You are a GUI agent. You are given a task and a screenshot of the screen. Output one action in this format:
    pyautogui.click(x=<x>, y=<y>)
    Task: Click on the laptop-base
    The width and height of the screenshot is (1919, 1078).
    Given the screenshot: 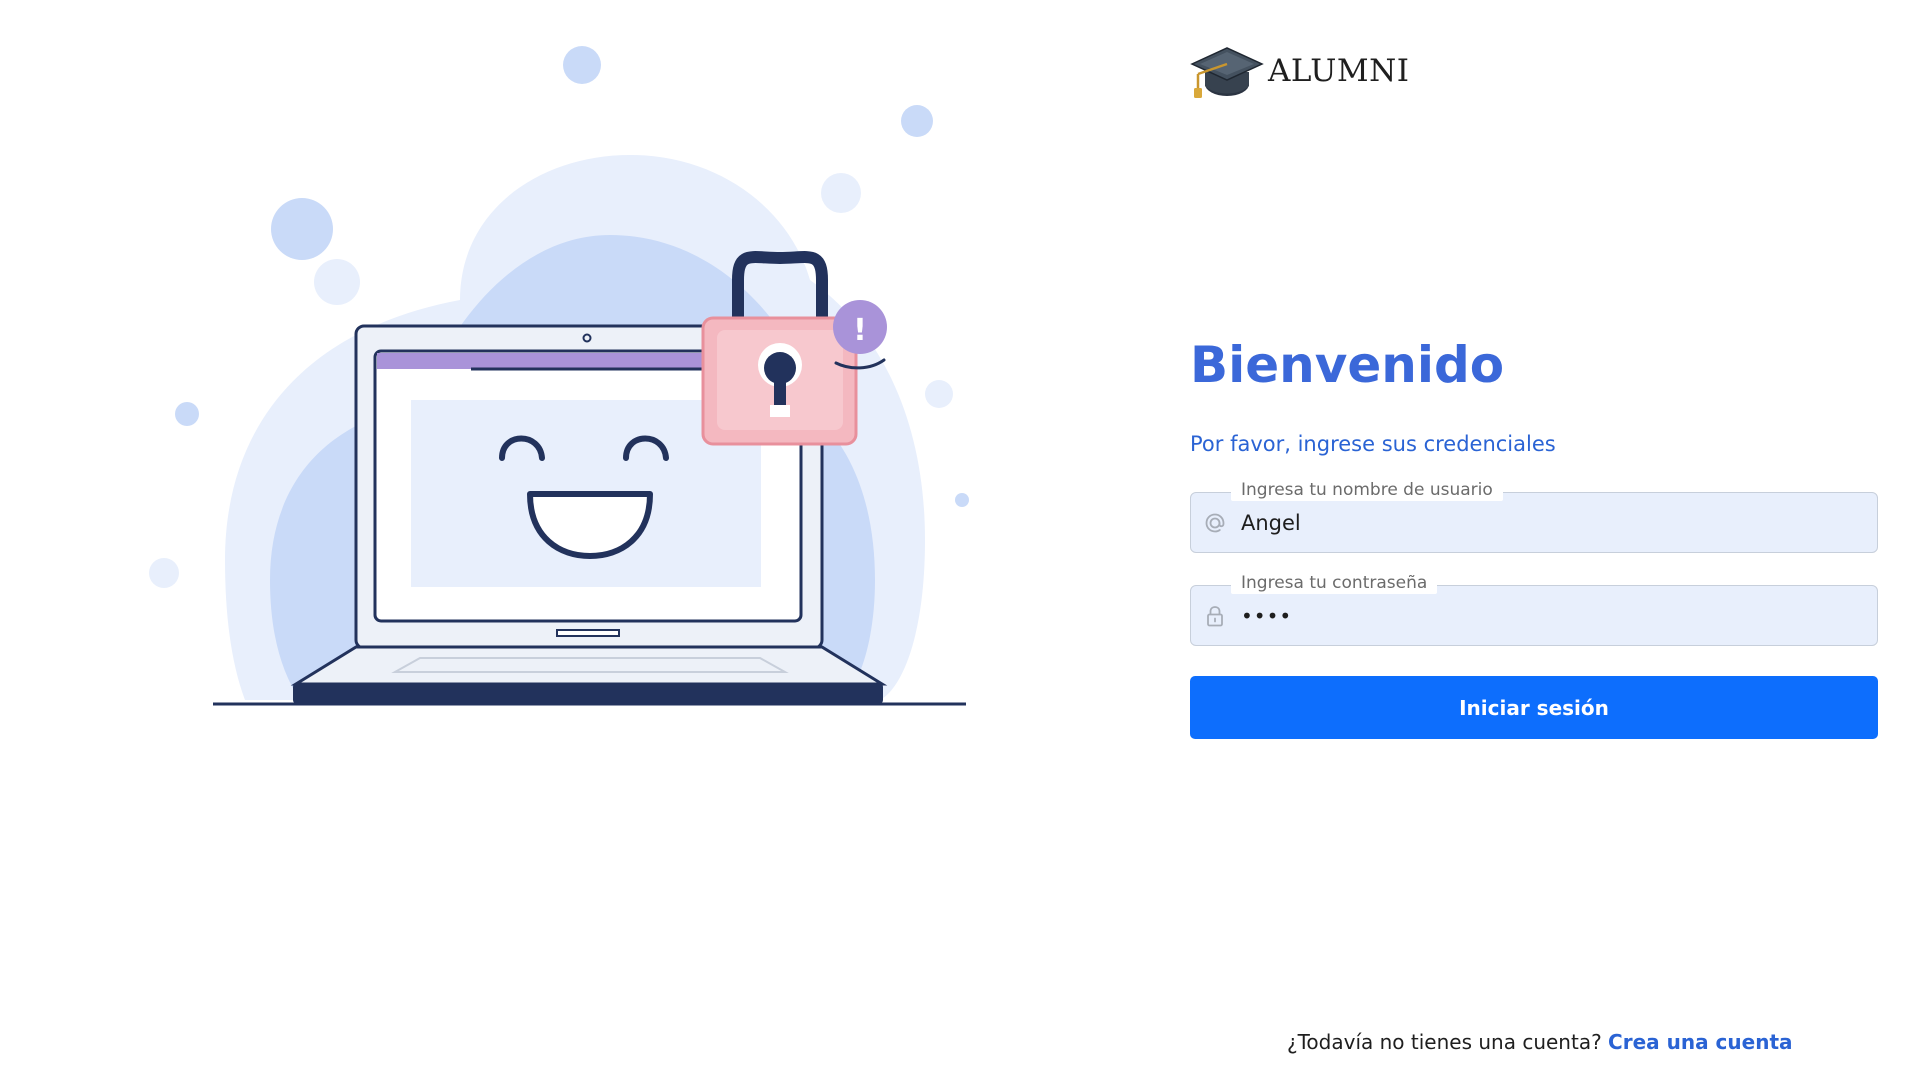 What is the action you would take?
    pyautogui.click(x=589, y=665)
    